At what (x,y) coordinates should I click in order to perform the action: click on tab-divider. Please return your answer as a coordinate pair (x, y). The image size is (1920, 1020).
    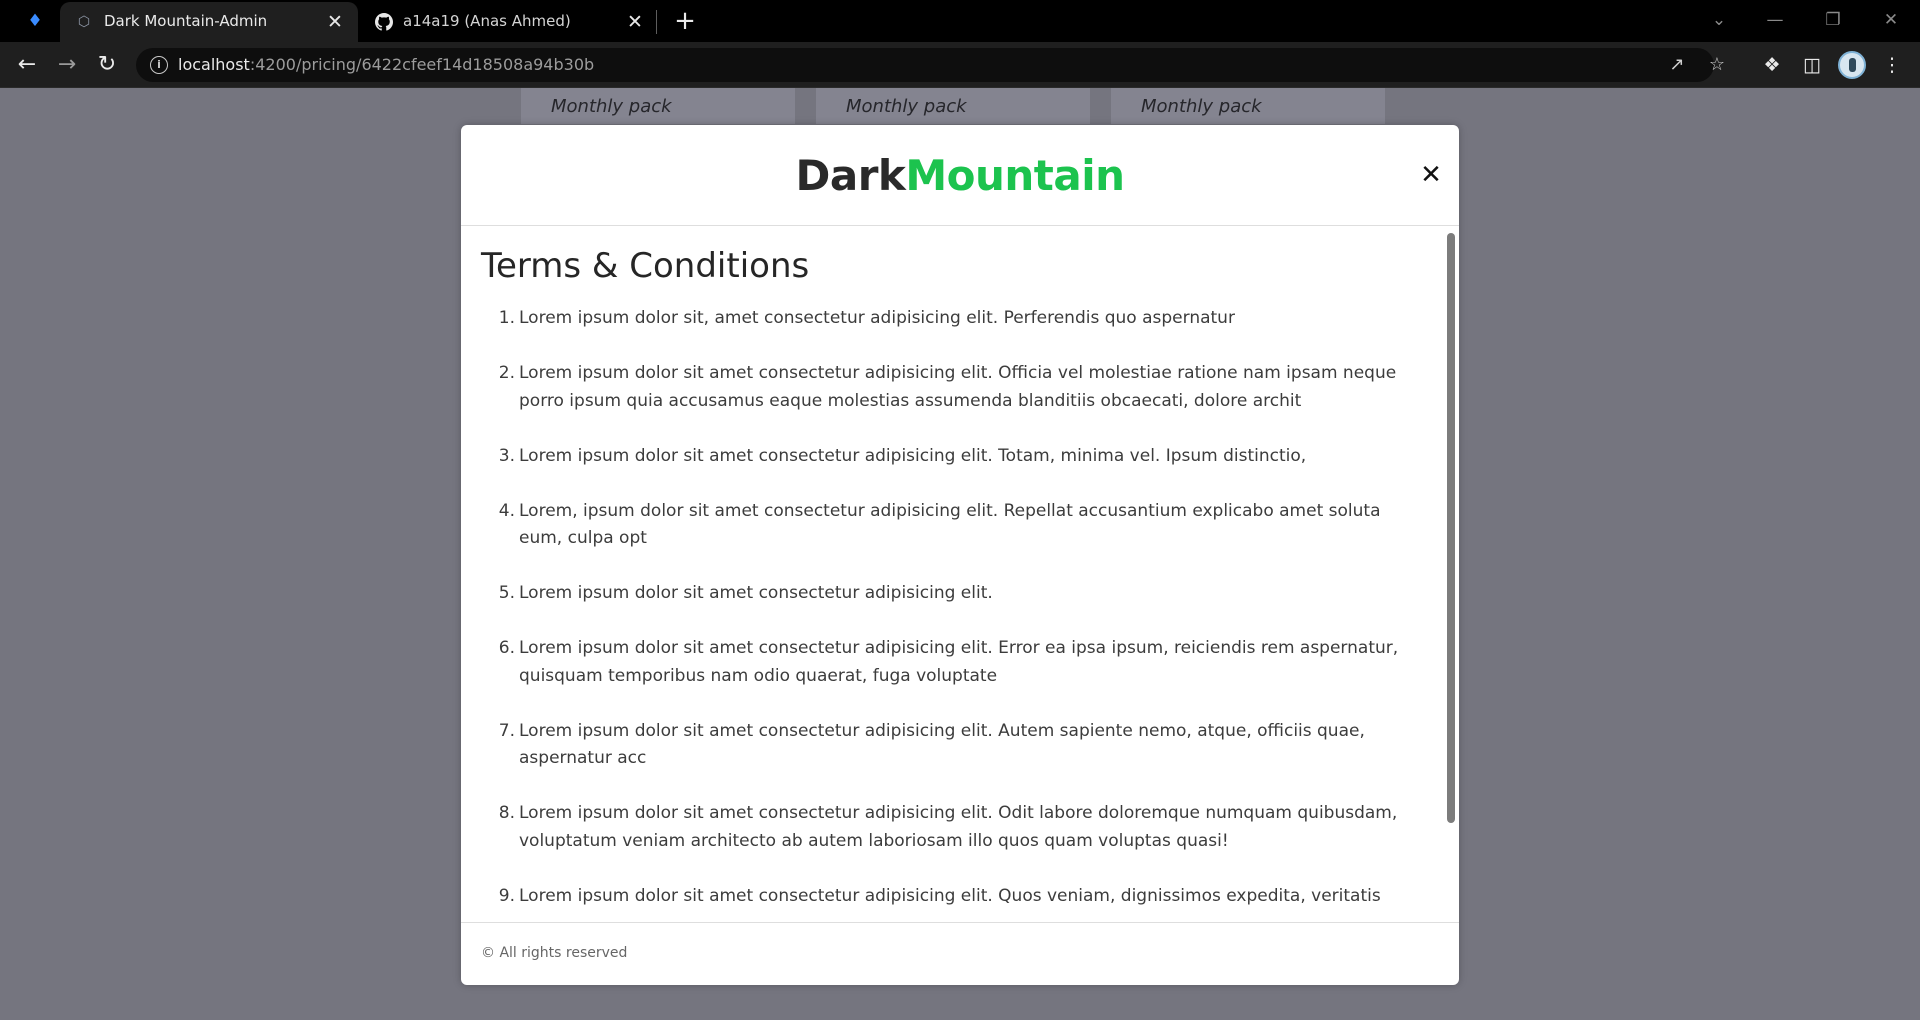
    Looking at the image, I should click on (656, 22).